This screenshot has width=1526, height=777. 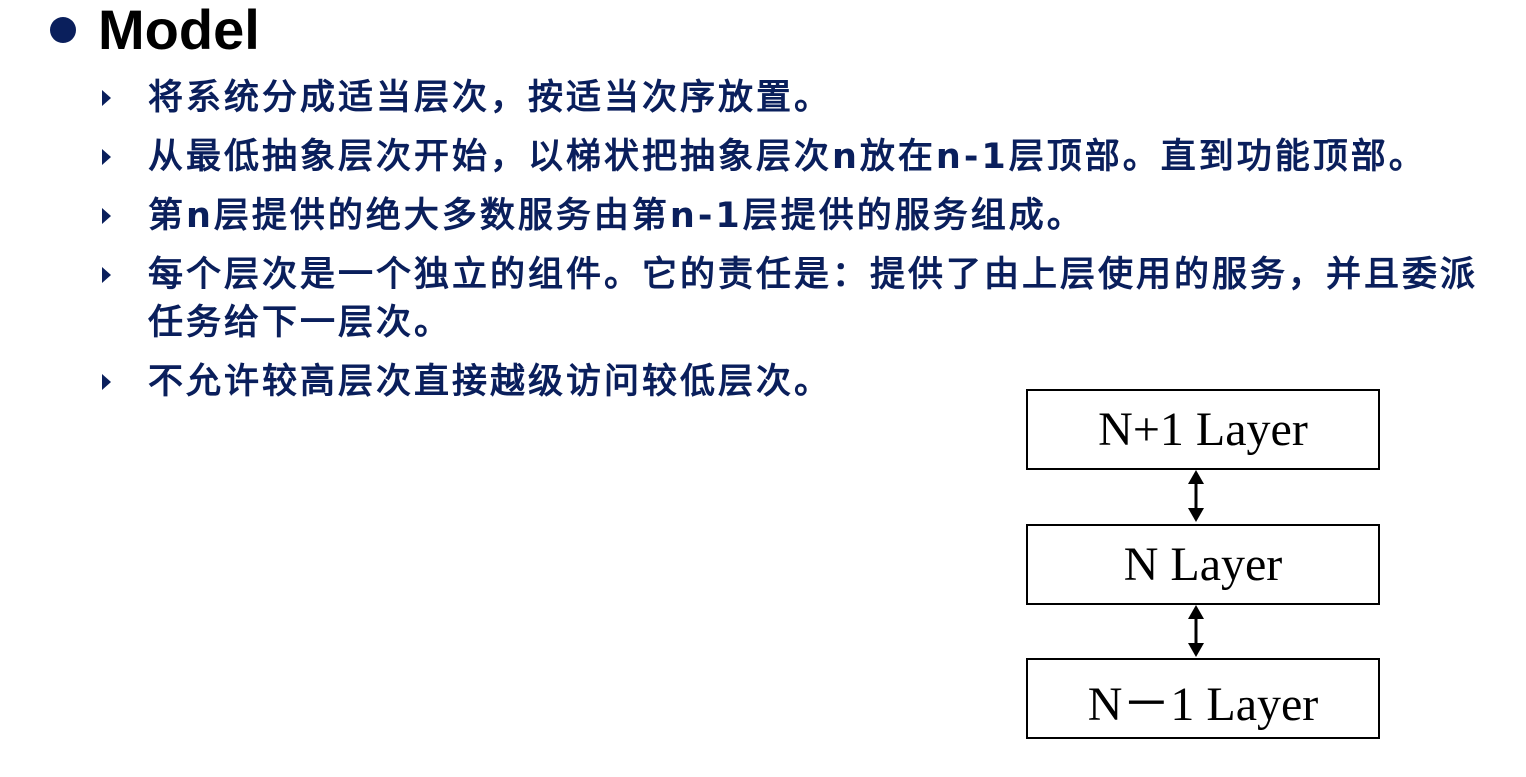 I want to click on bullet-item: 将系统分成适当层次，按适当次序放置。, so click(x=795, y=98).